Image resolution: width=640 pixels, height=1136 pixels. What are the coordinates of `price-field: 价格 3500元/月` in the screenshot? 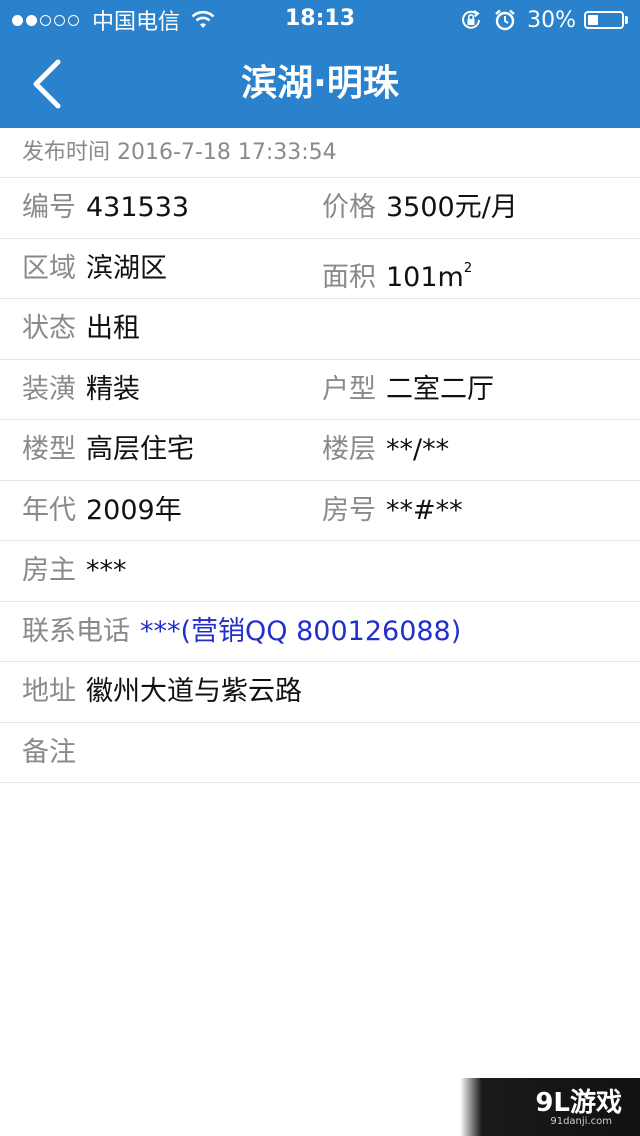 It's located at (420, 208).